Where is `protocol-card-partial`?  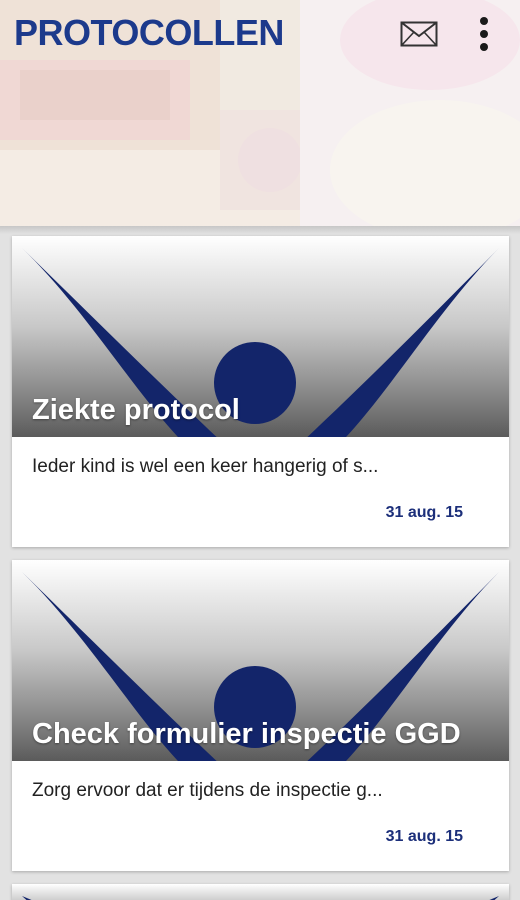
protocol-card-partial is located at coordinates (260, 892).